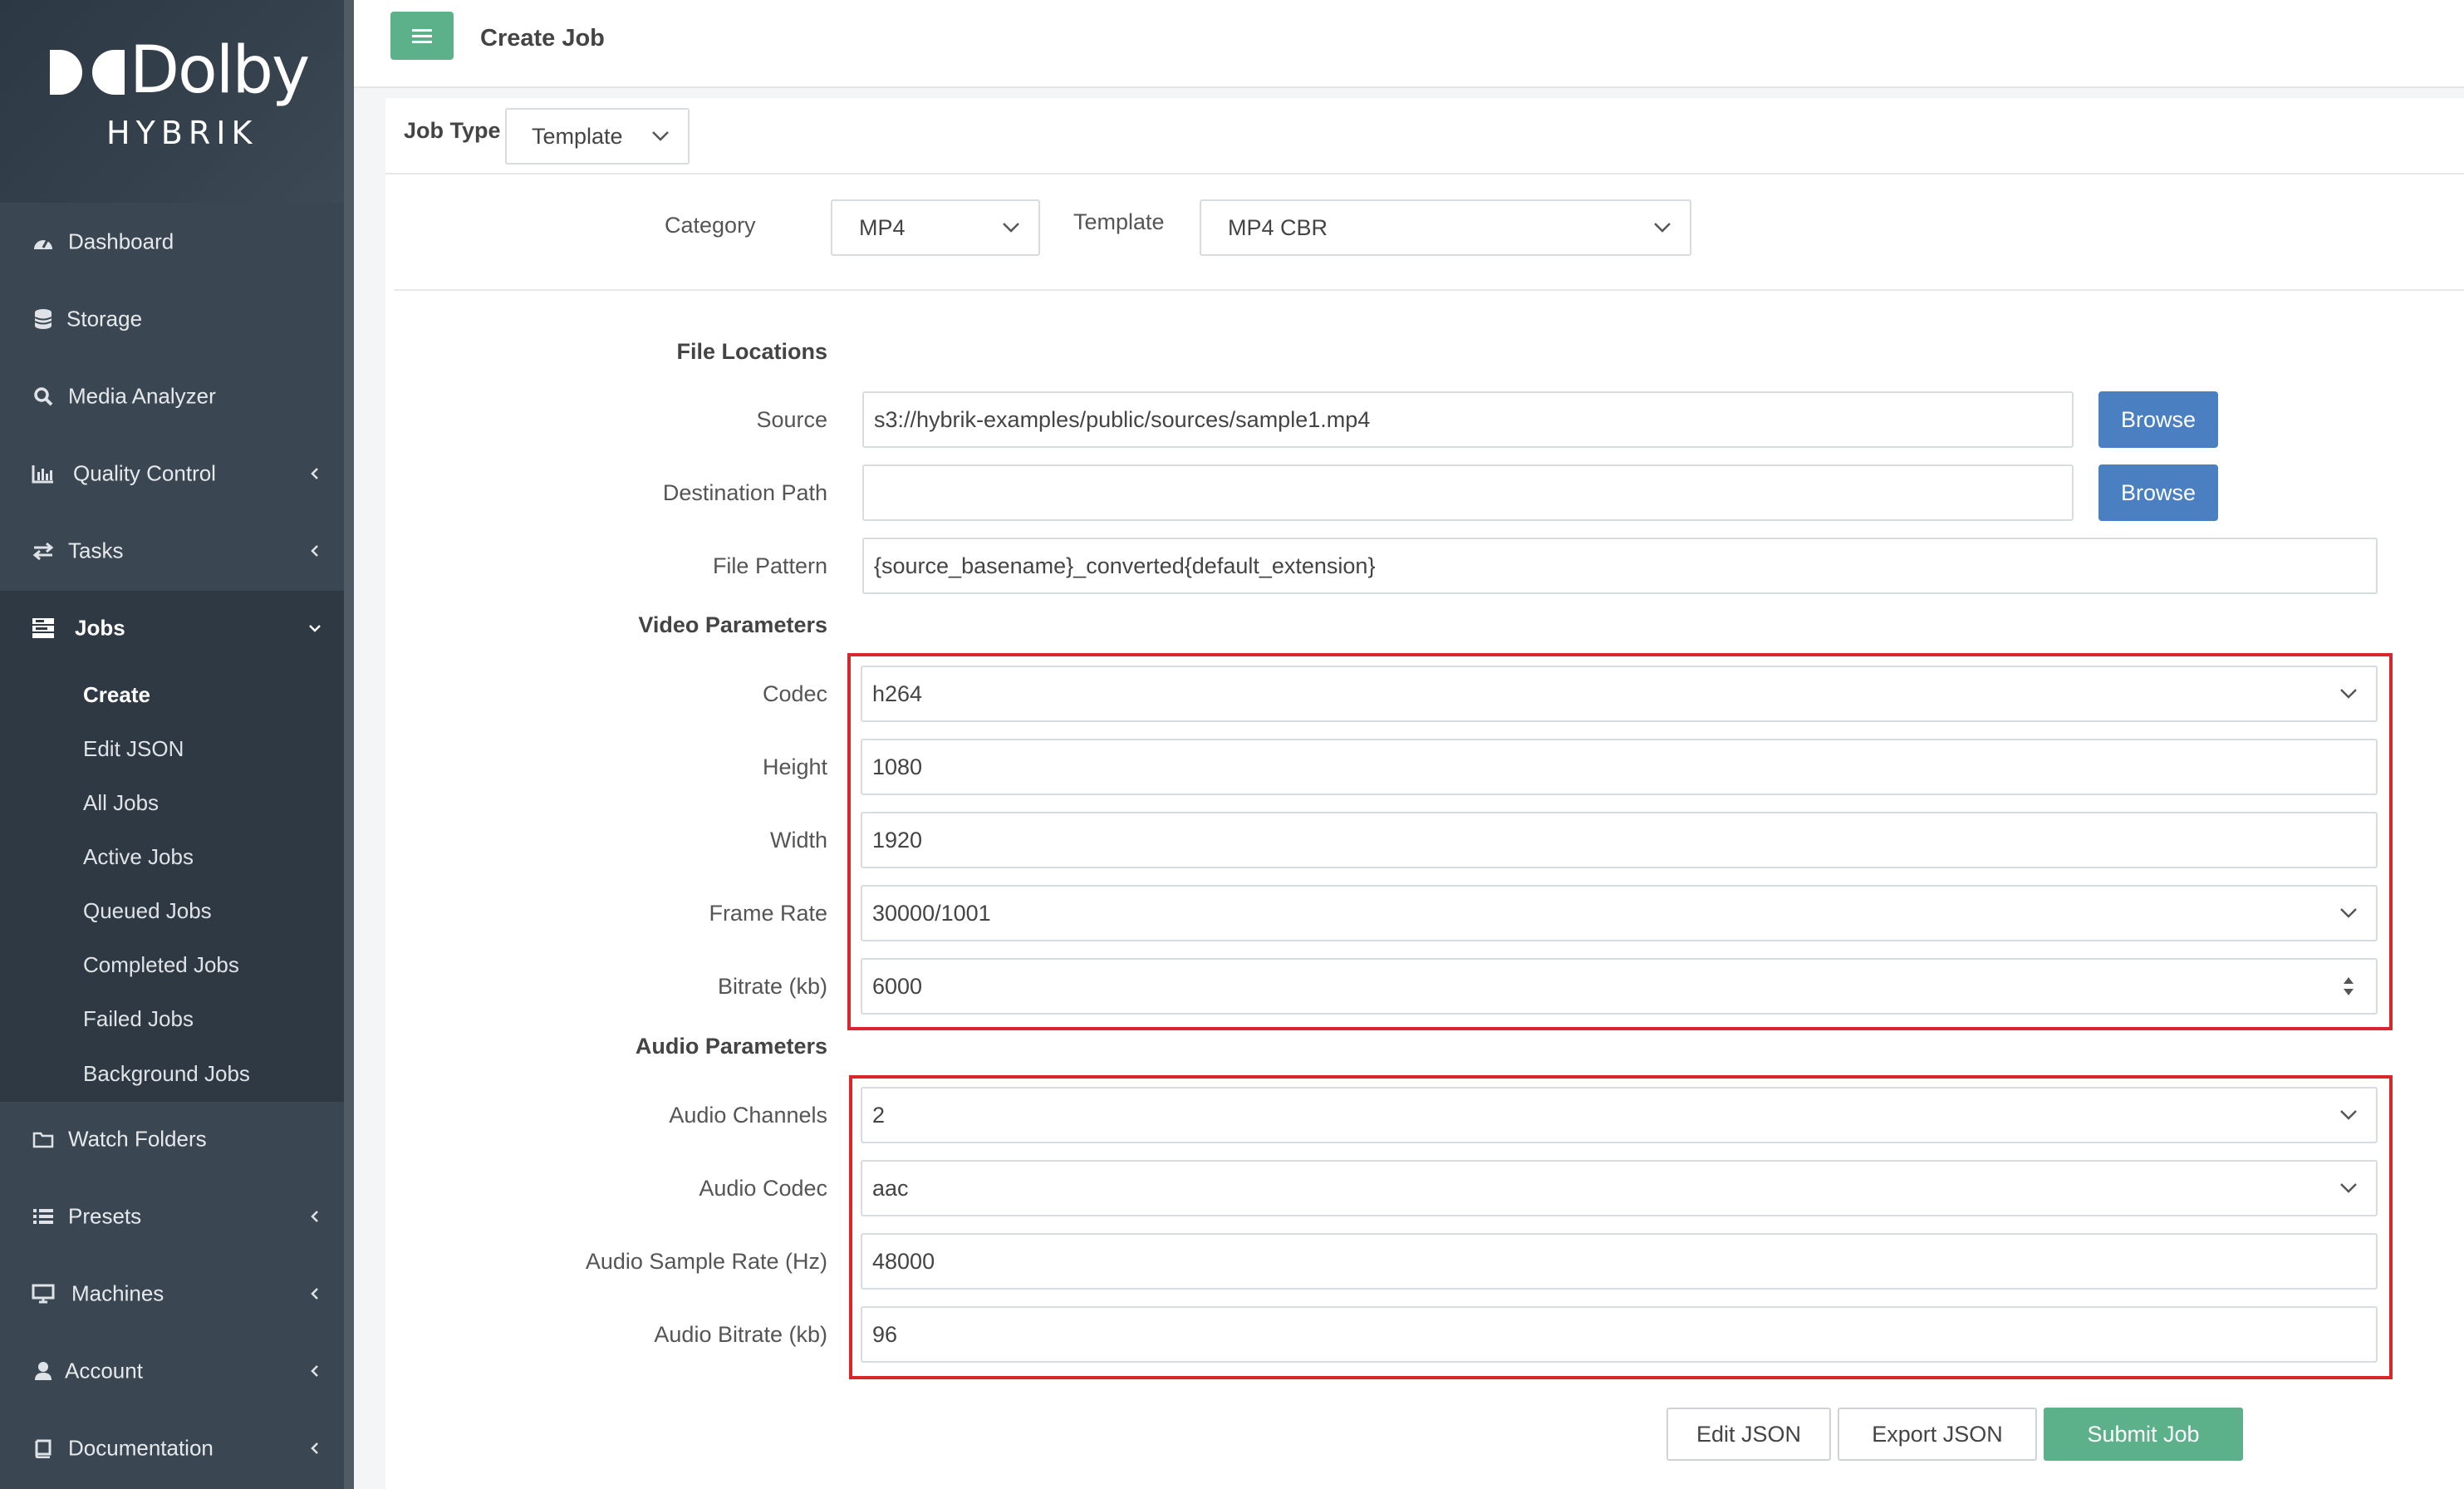 The height and width of the screenshot is (1489, 2464). What do you see at coordinates (2348, 987) in the screenshot?
I see `number-spinner-icon` at bounding box center [2348, 987].